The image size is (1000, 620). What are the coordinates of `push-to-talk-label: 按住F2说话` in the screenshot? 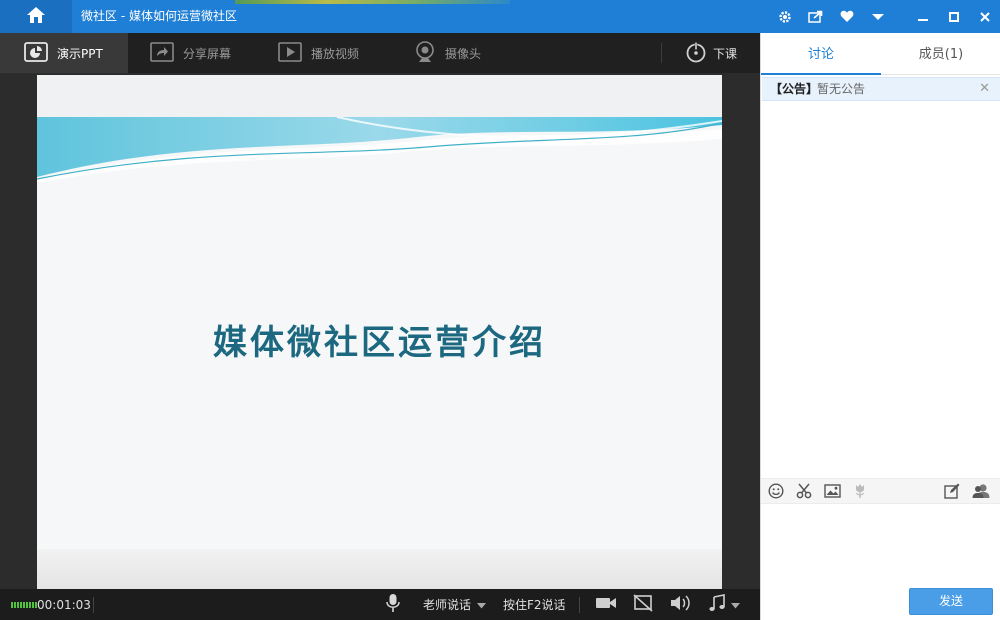 It's located at (534, 605).